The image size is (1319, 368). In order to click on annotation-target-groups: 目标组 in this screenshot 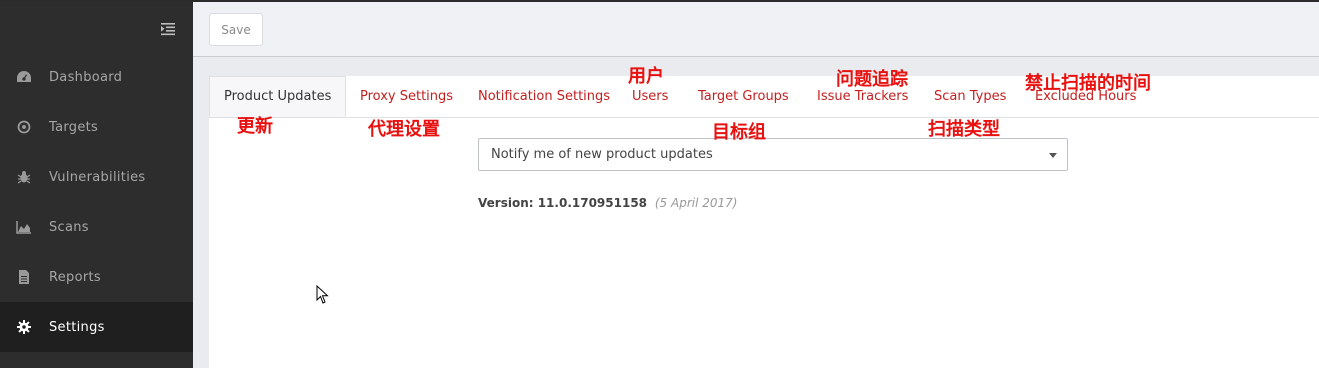, I will do `click(739, 132)`.